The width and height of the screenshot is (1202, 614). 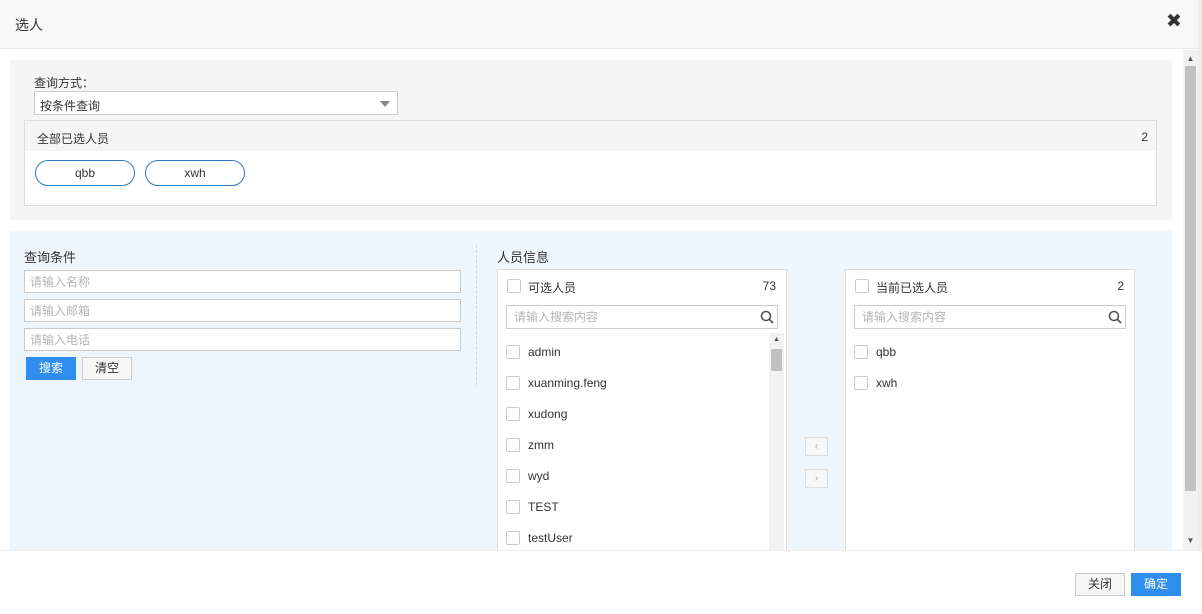 What do you see at coordinates (601, 24) in the screenshot?
I see `dialog-header: 选人 ✖` at bounding box center [601, 24].